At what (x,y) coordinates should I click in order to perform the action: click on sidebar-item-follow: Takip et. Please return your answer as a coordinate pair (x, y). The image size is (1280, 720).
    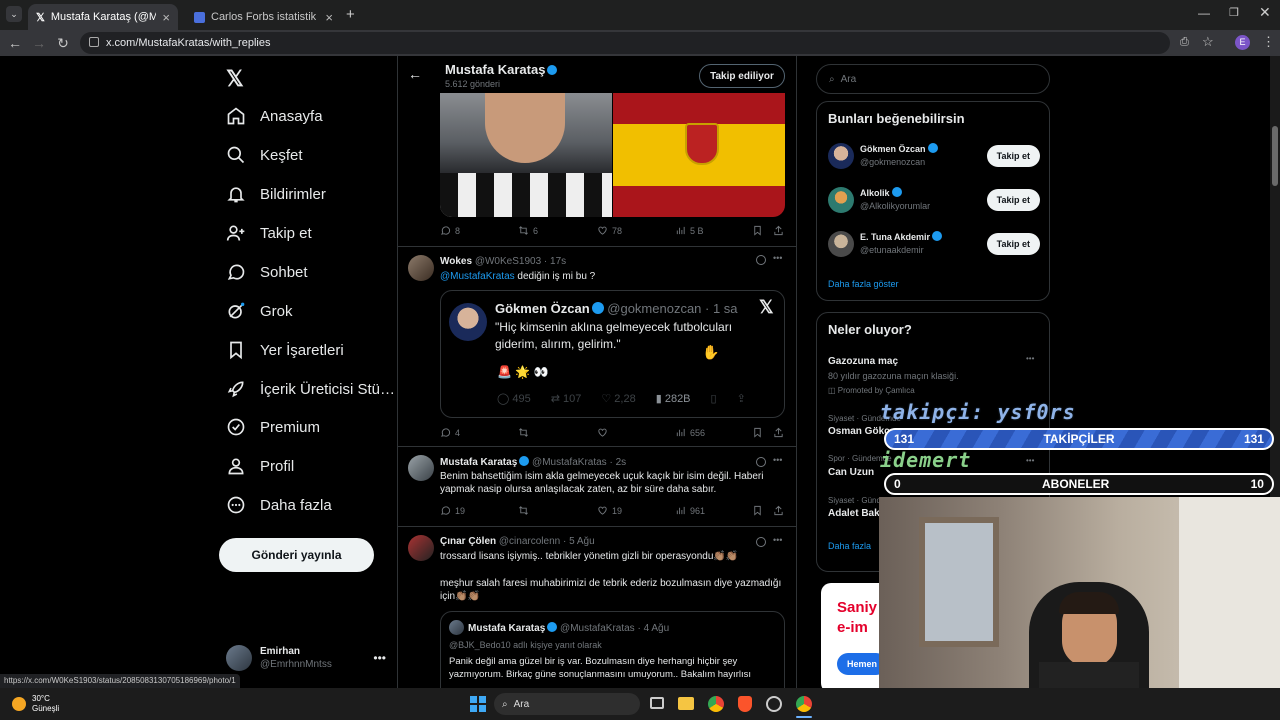
    Looking at the image, I should click on (269, 233).